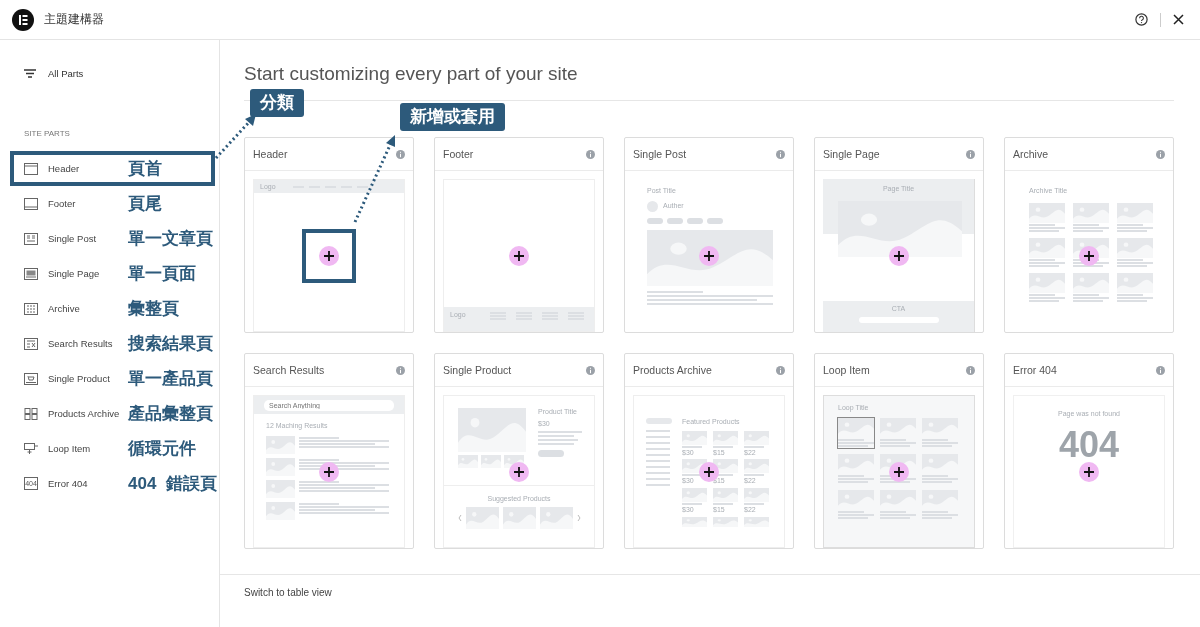  What do you see at coordinates (578, 517) in the screenshot?
I see `chevron-right-icon` at bounding box center [578, 517].